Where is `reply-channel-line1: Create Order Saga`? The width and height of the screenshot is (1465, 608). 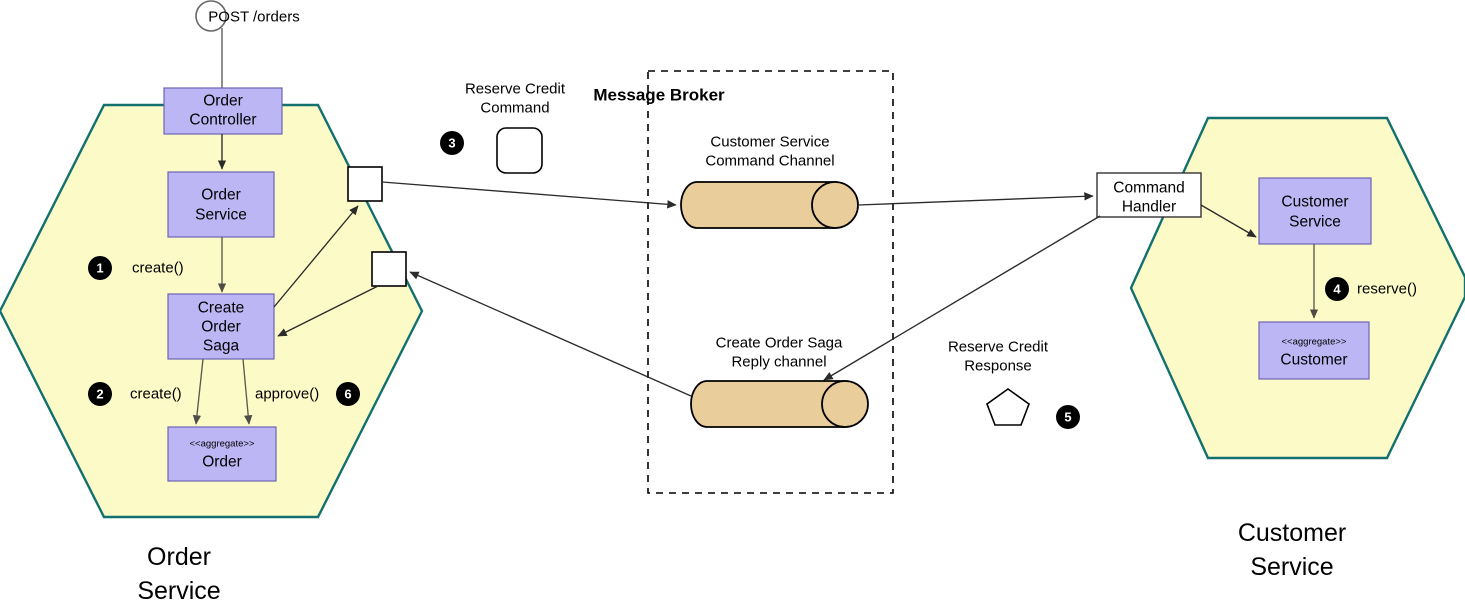 reply-channel-line1: Create Order Saga is located at coordinates (779, 343).